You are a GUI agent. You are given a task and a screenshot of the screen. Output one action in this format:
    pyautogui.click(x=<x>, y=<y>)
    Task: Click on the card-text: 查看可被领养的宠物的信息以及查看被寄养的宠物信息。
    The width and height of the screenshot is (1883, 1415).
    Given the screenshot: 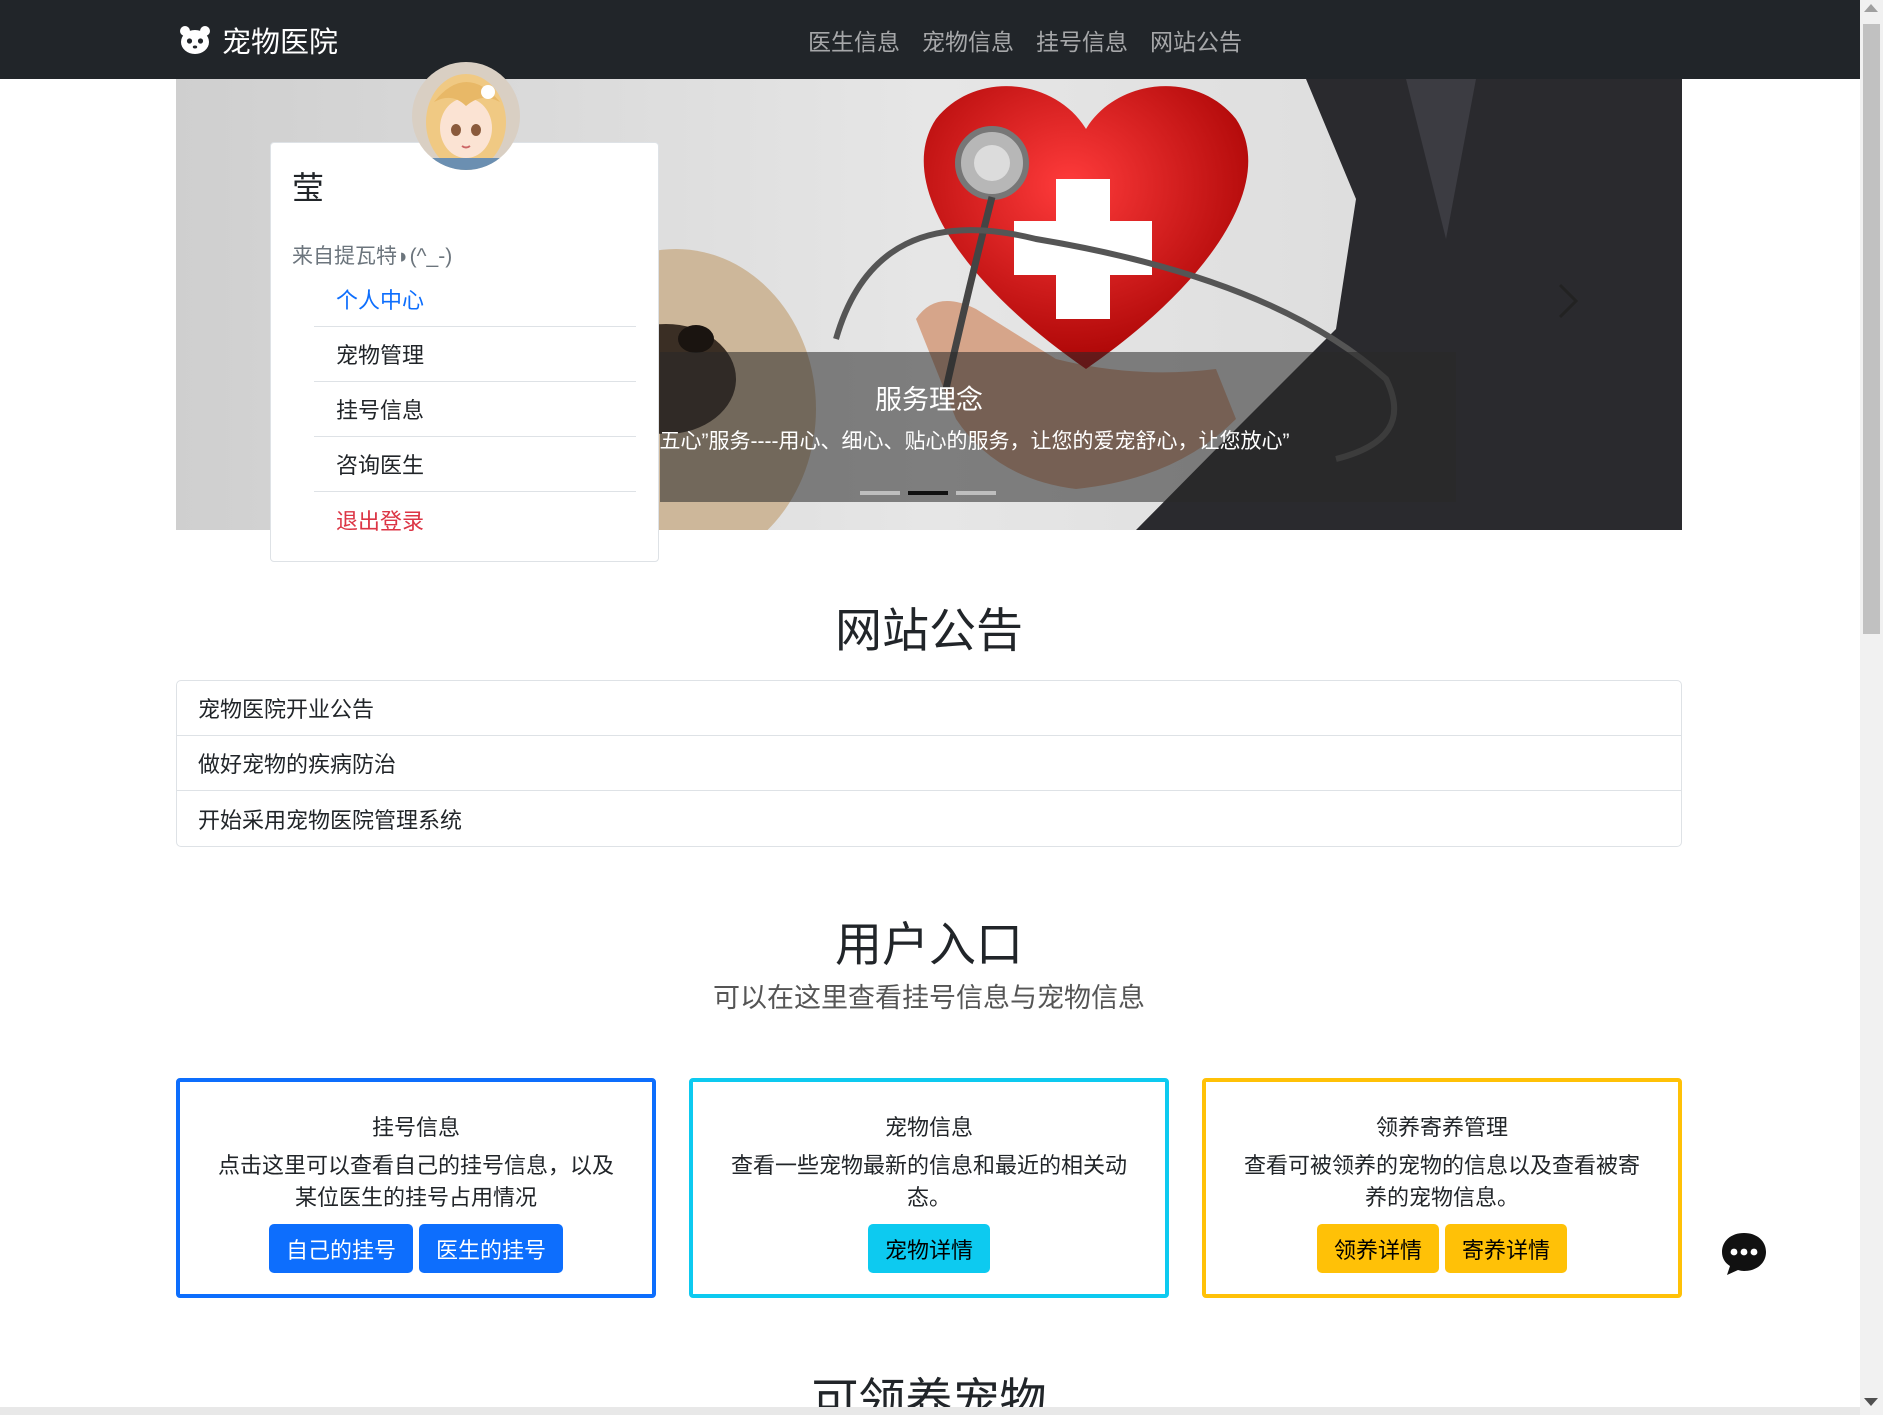 What is the action you would take?
    pyautogui.click(x=1441, y=1181)
    